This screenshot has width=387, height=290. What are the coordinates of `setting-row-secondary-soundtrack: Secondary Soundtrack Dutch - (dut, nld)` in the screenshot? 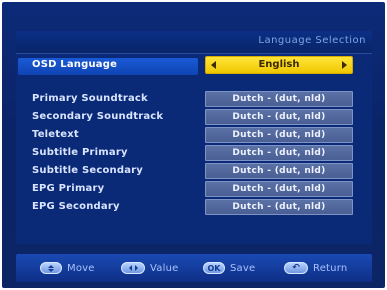 It's located at (197, 118).